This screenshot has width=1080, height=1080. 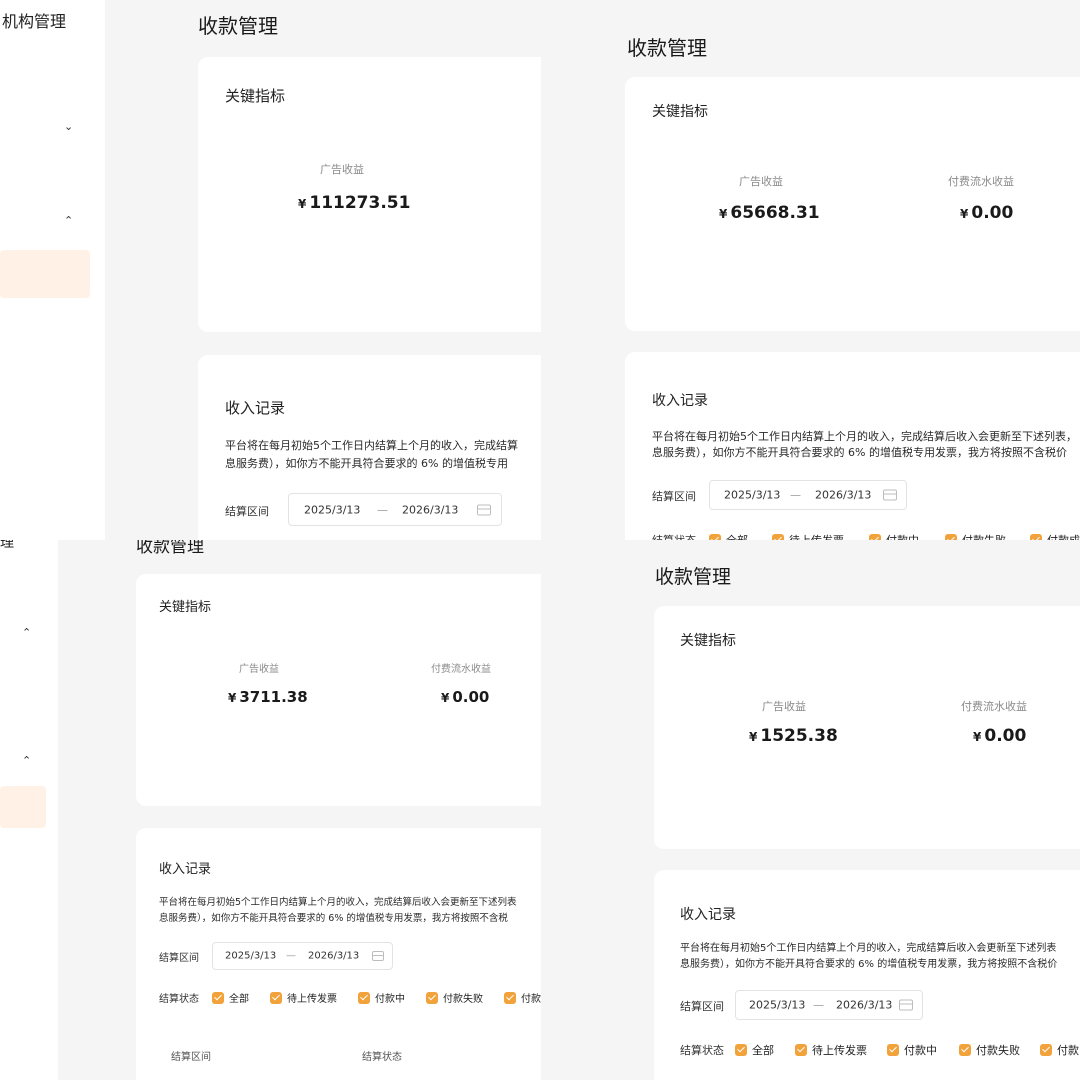 I want to click on chevron-down-icon: ⌄, so click(x=68, y=126).